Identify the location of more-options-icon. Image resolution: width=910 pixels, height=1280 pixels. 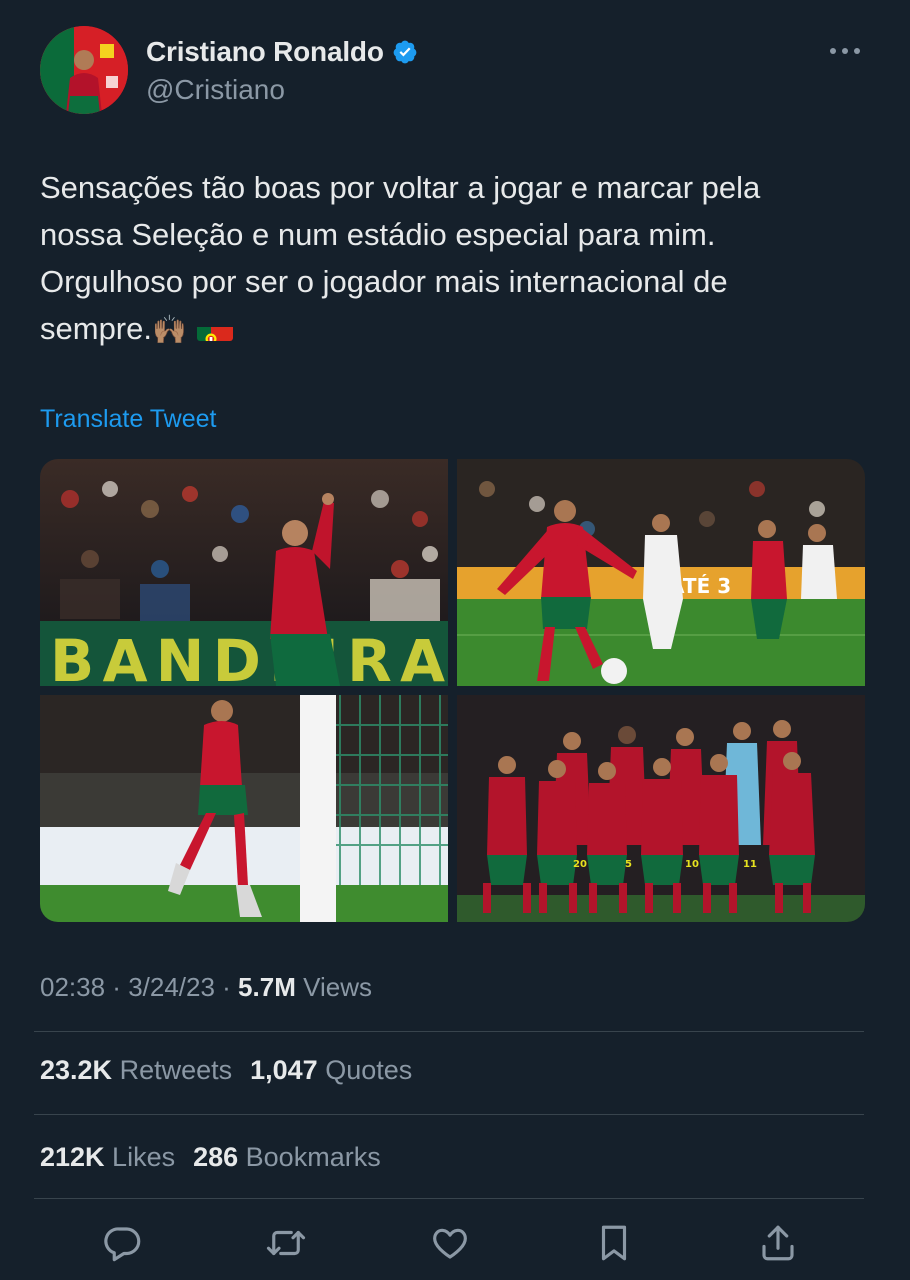
(845, 51).